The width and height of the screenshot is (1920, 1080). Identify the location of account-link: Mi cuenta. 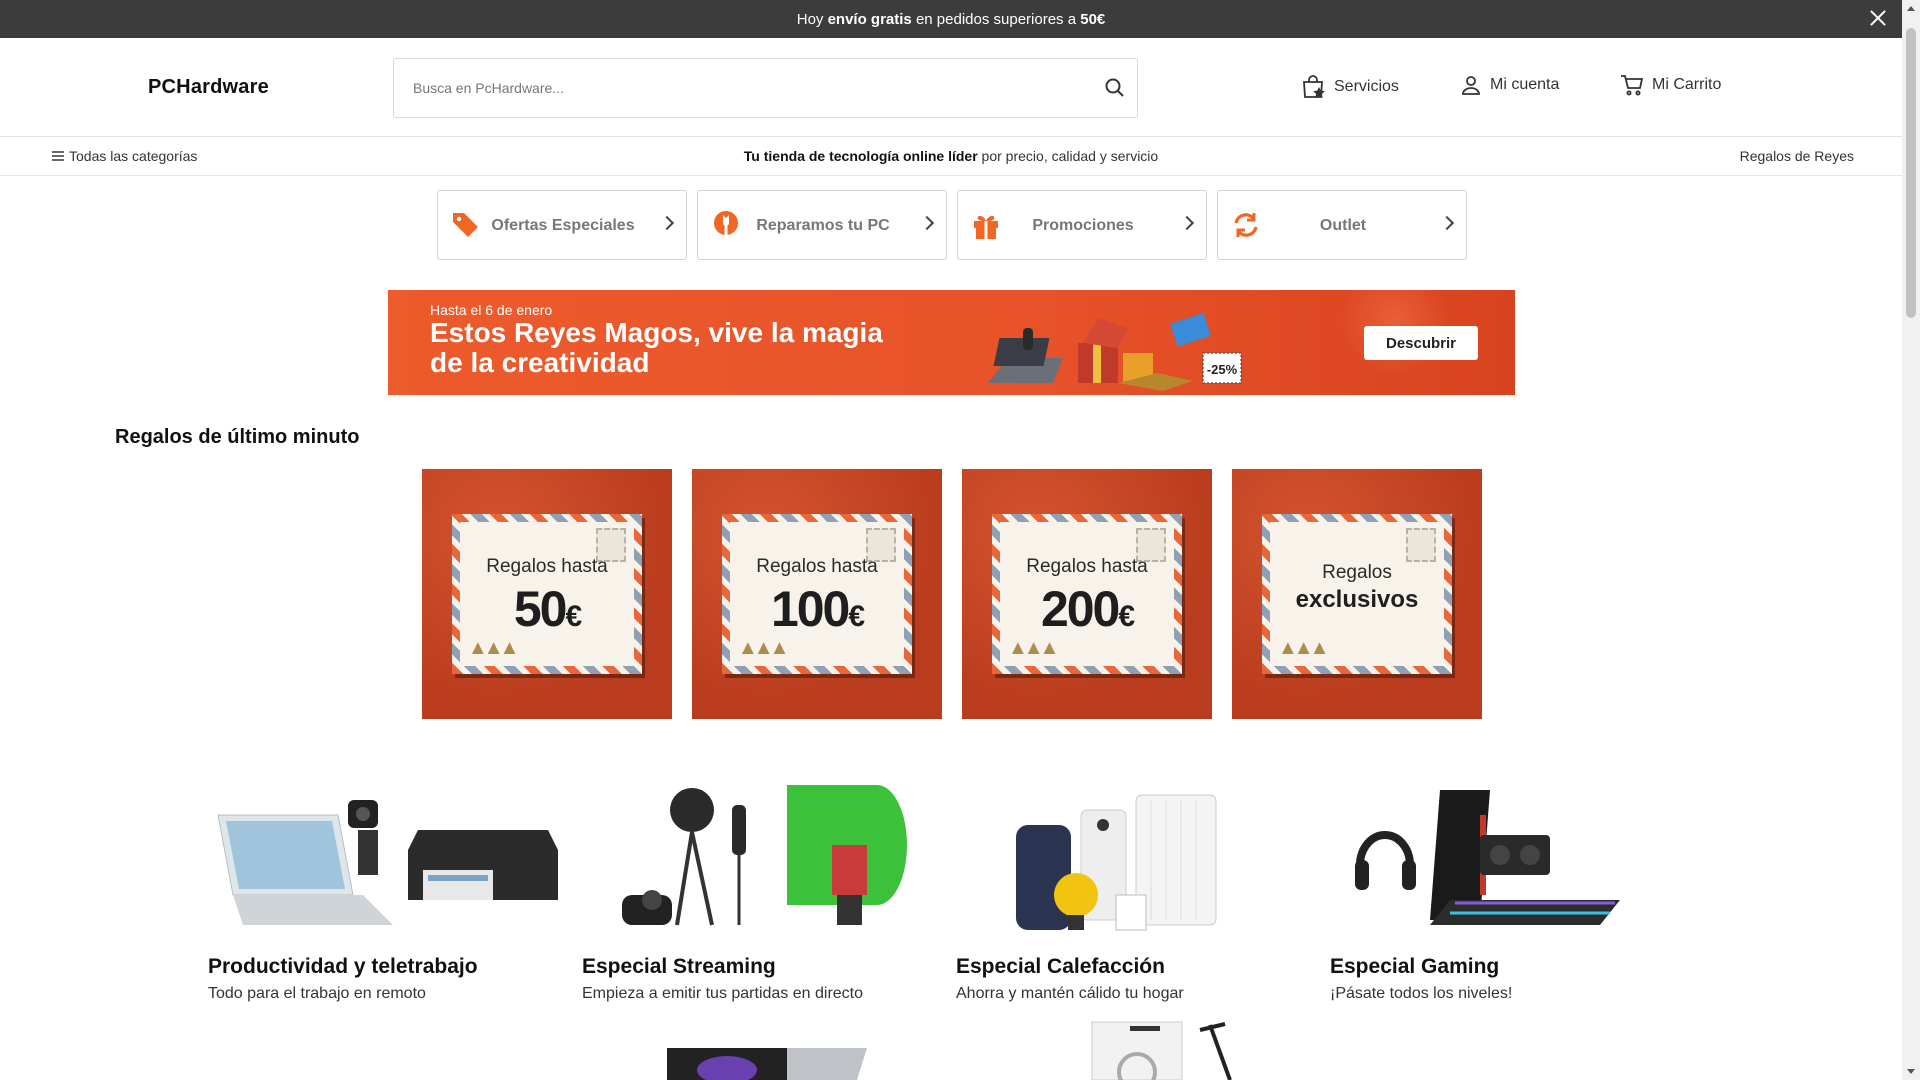
(1509, 85).